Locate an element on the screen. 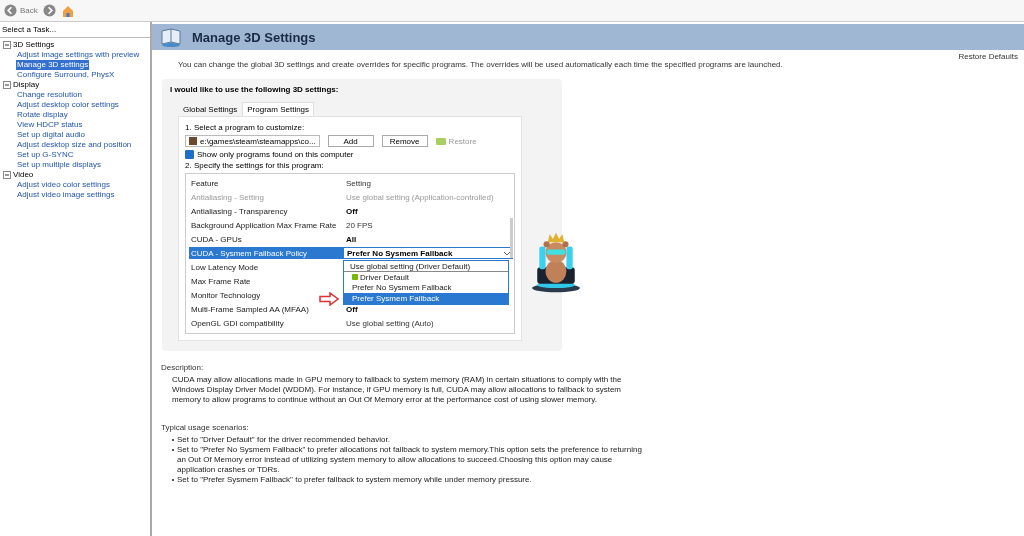 The height and width of the screenshot is (536, 1024). back-button: Back is located at coordinates (21, 10).